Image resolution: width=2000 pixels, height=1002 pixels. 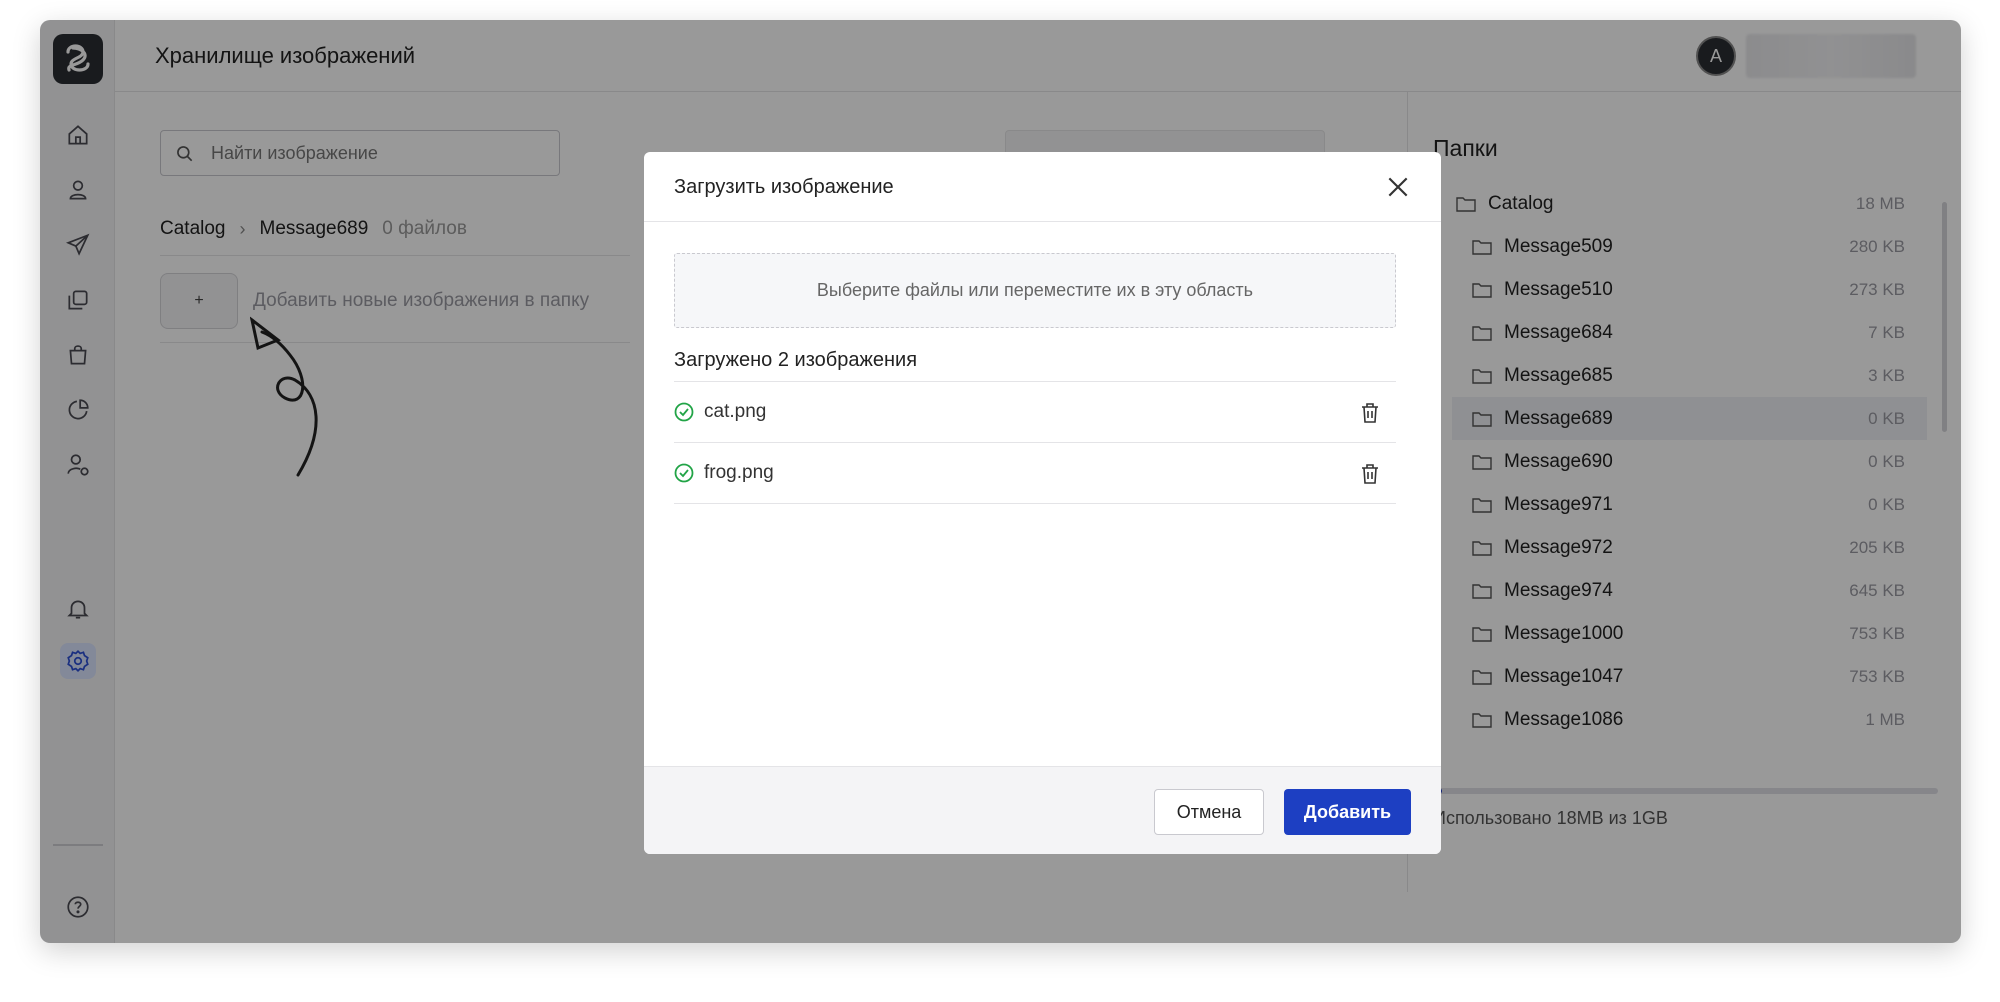 I want to click on modal-footer: Отмена Добавить, so click(x=1042, y=810).